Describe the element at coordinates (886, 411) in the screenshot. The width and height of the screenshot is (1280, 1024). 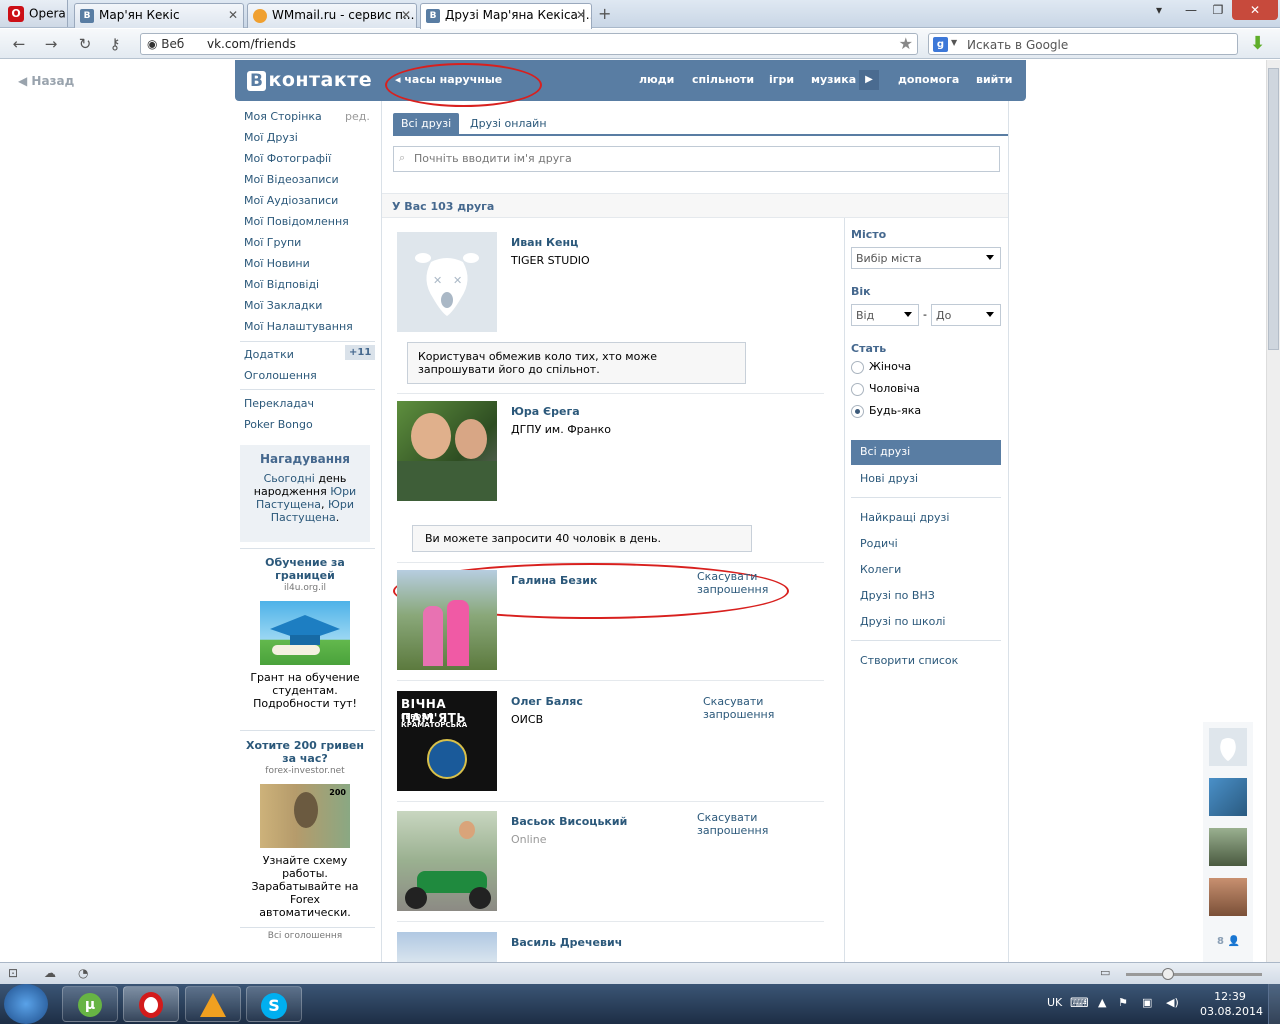
I see `radio-any: Будь-яка` at that location.